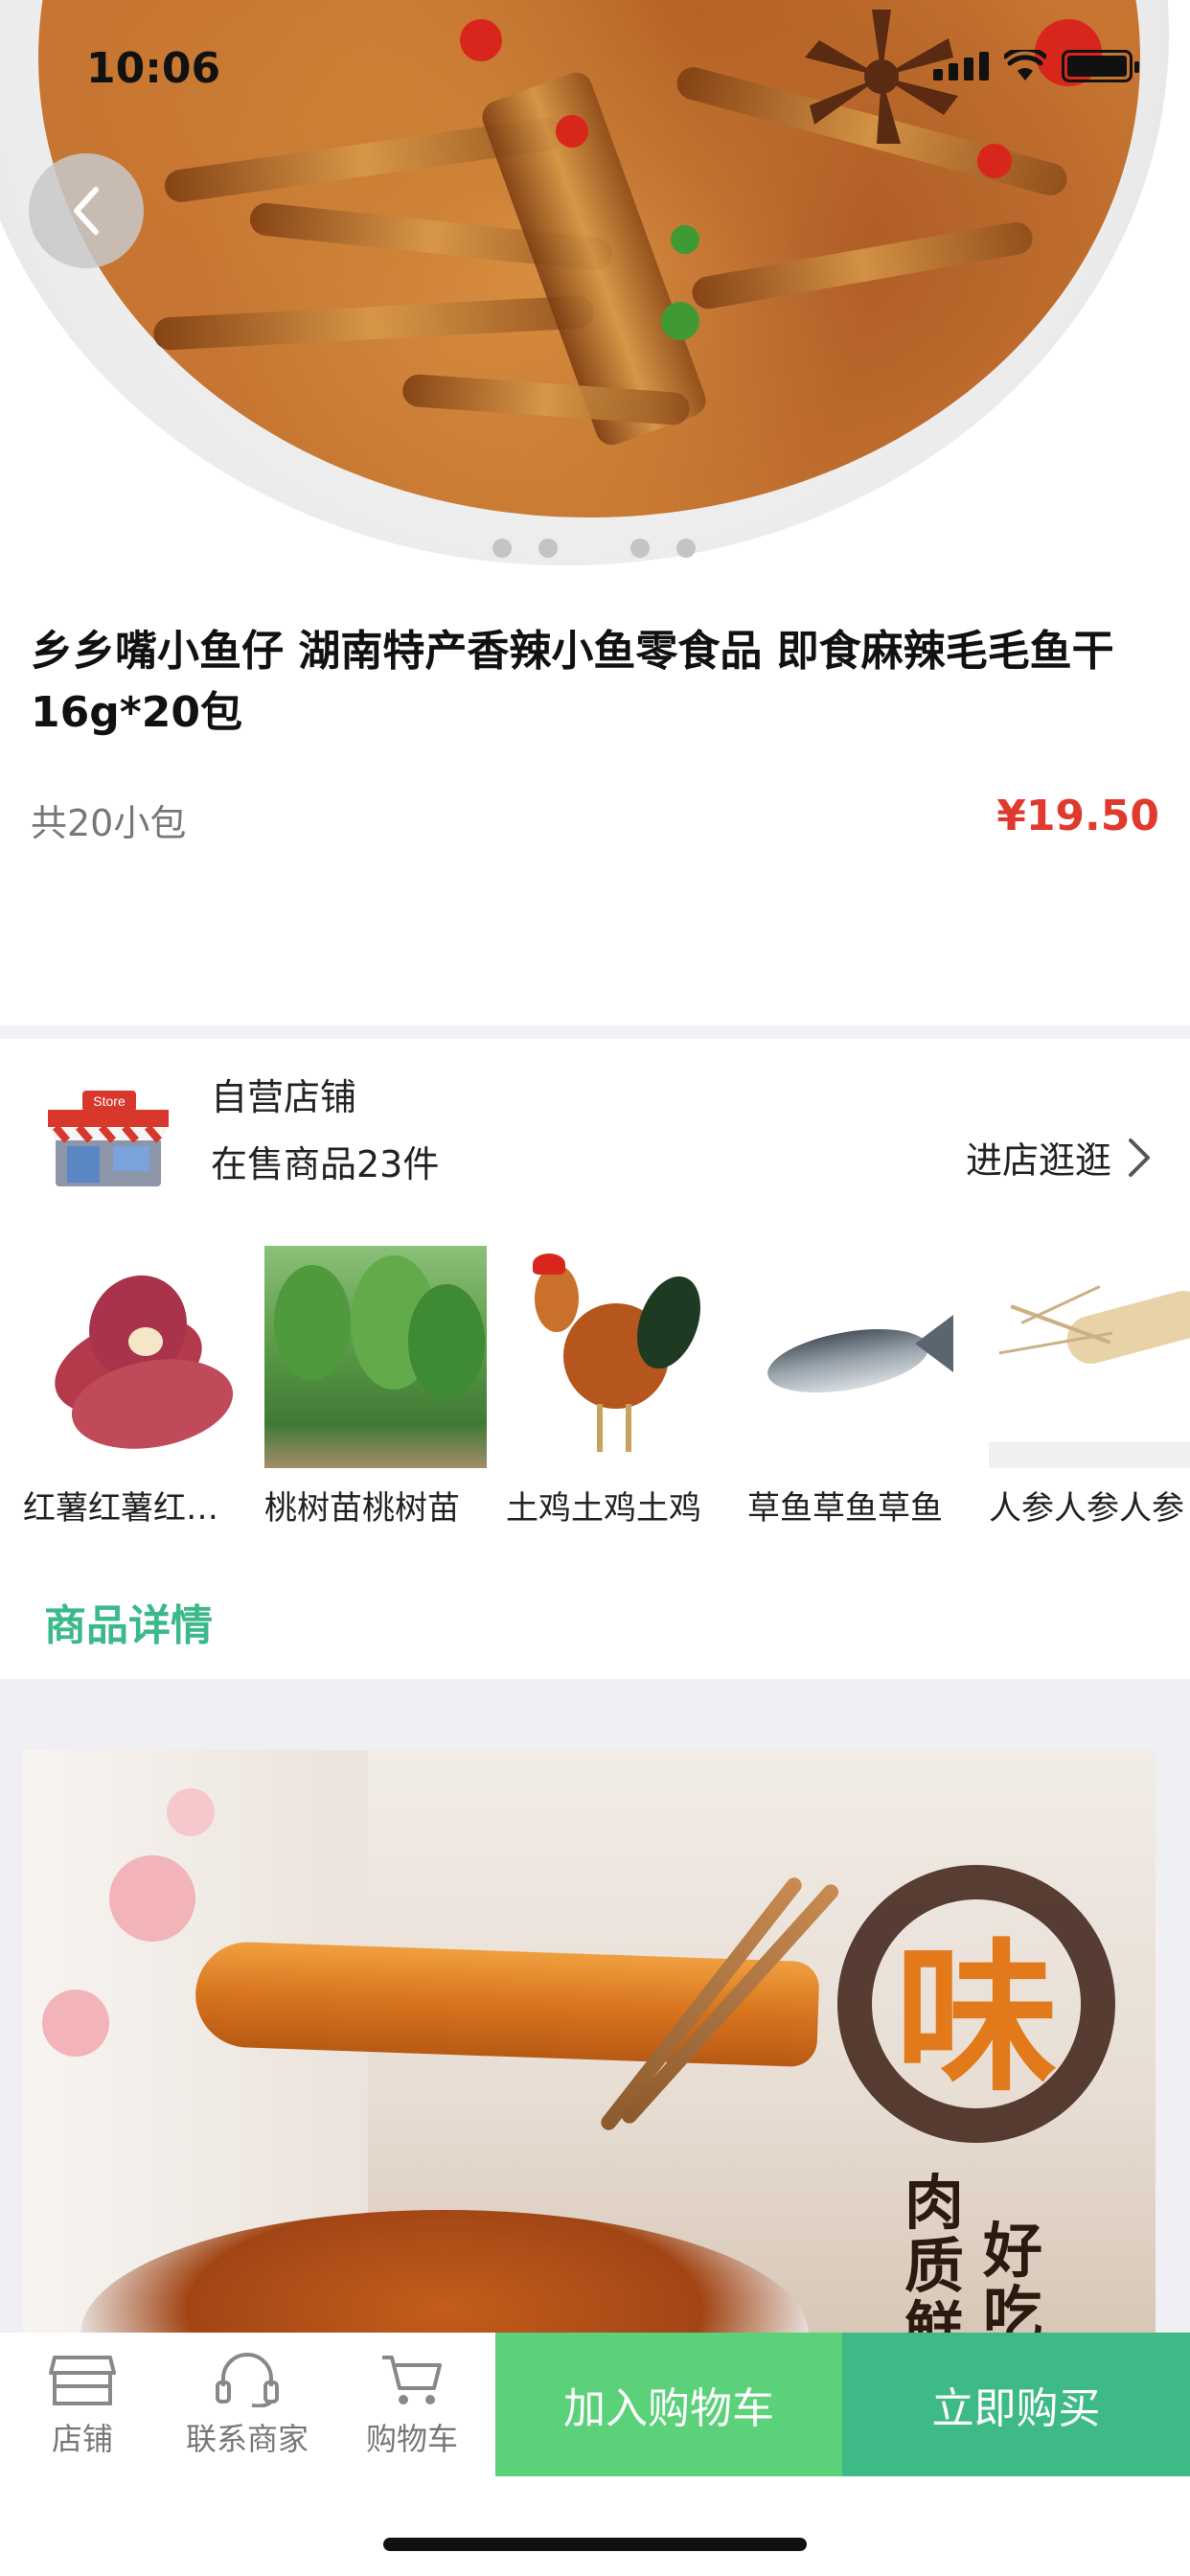 This screenshot has height=2576, width=1190. Describe the element at coordinates (595, 2544) in the screenshot. I see `home-indicator` at that location.